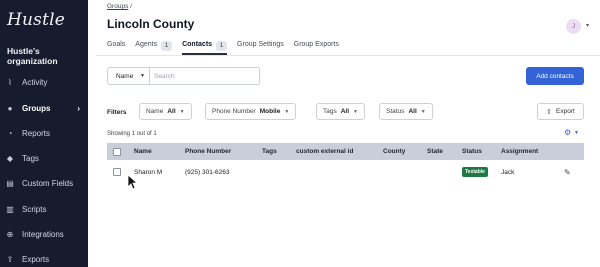  What do you see at coordinates (208, 151) in the screenshot?
I see `column-header-phone: Phone Number` at bounding box center [208, 151].